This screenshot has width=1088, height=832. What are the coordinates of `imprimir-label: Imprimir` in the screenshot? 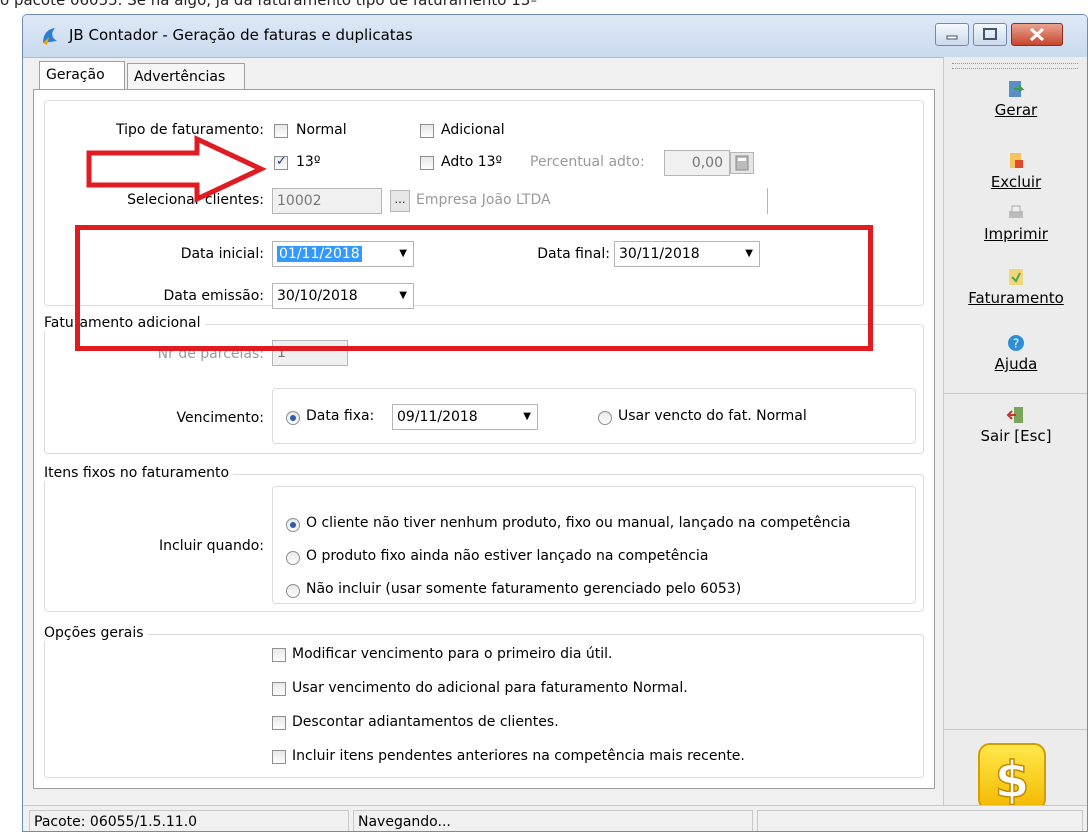 It's located at (1016, 234).